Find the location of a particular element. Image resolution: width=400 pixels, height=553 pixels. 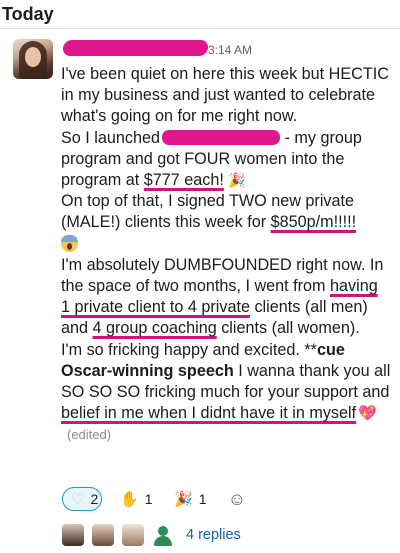

replies-link: 4 replies is located at coordinates (213, 535).